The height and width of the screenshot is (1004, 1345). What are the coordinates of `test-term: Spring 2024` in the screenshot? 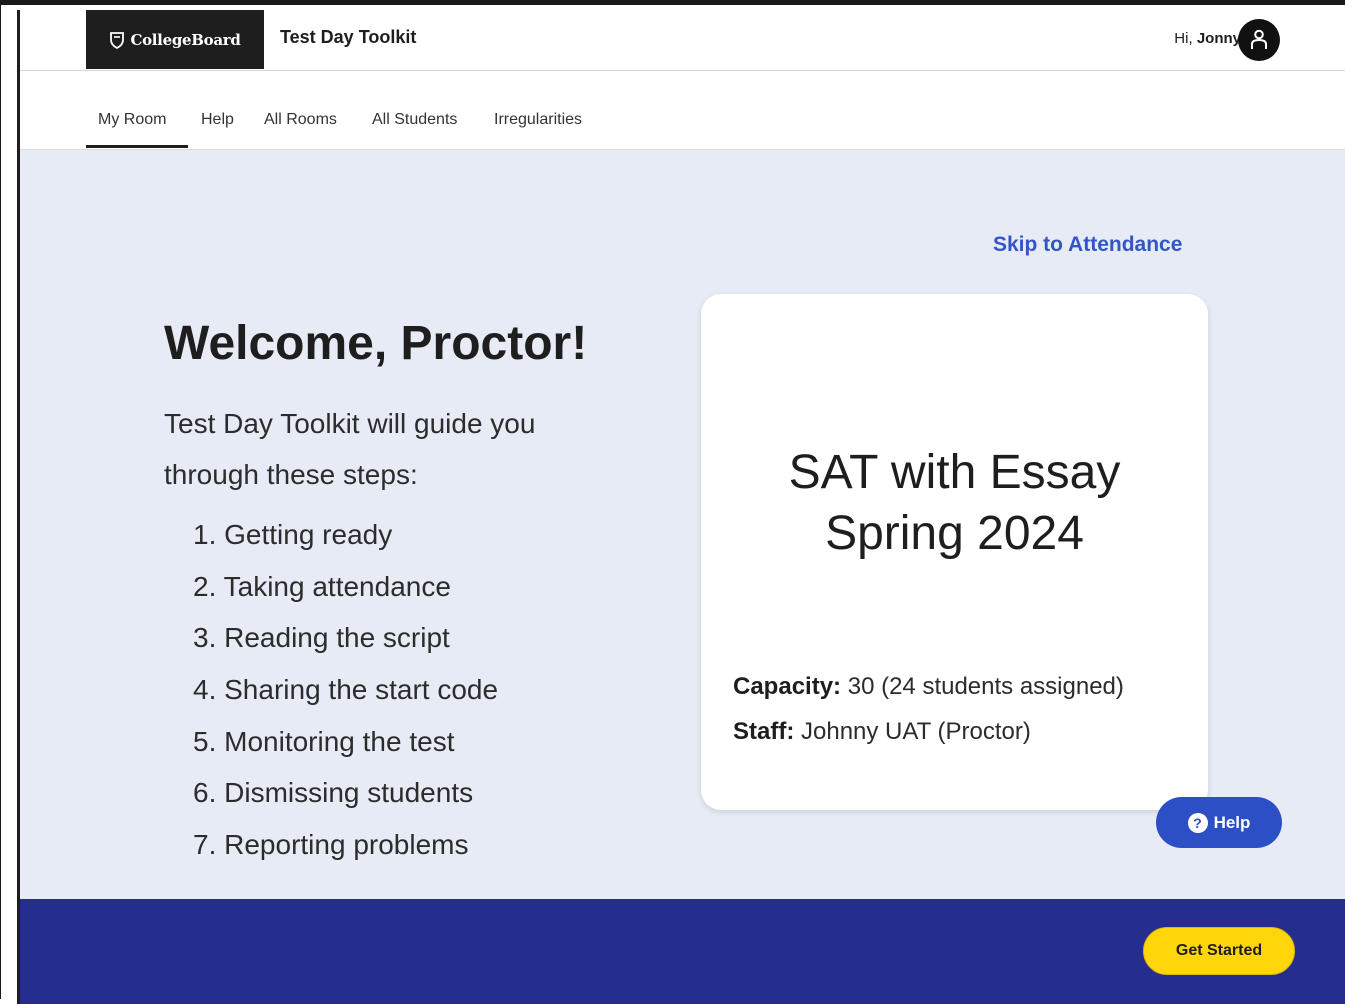 It's located at (954, 533).